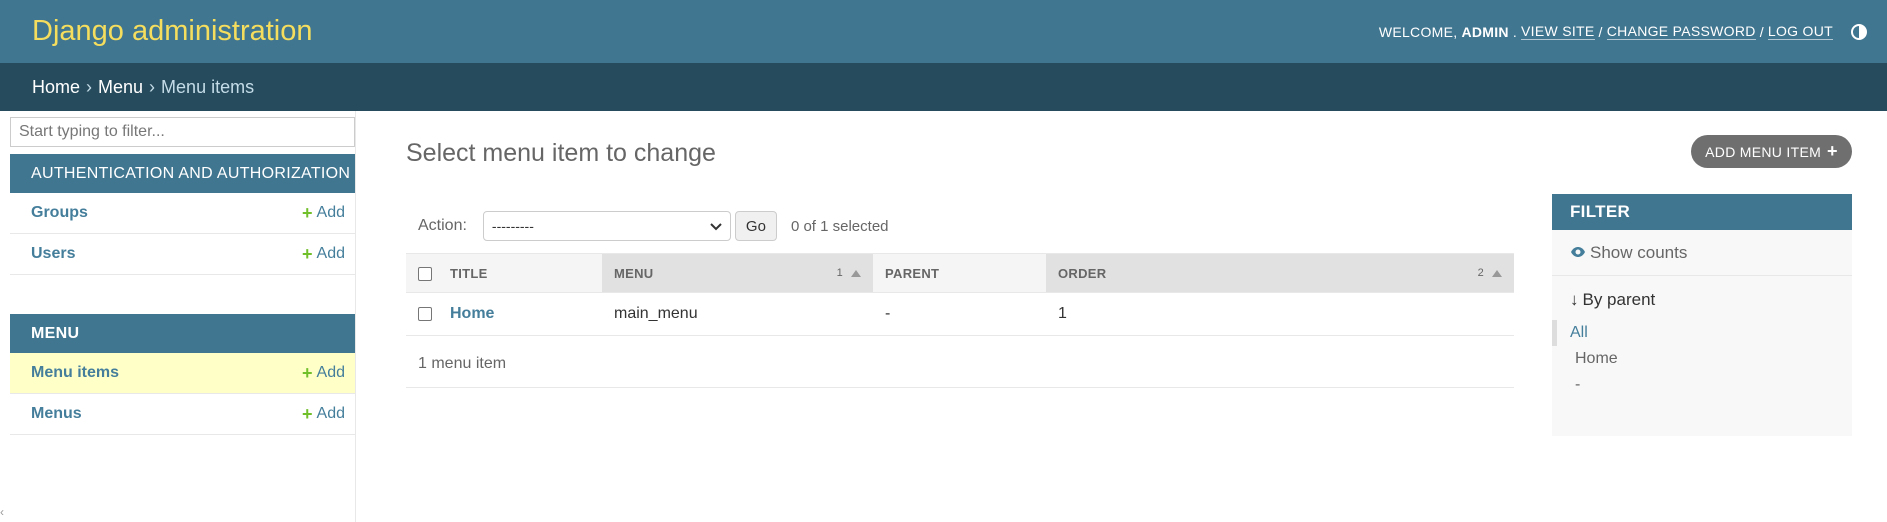 The height and width of the screenshot is (522, 1887). I want to click on results-table: Title Menu 1 Parent Order 2, so click(960, 294).